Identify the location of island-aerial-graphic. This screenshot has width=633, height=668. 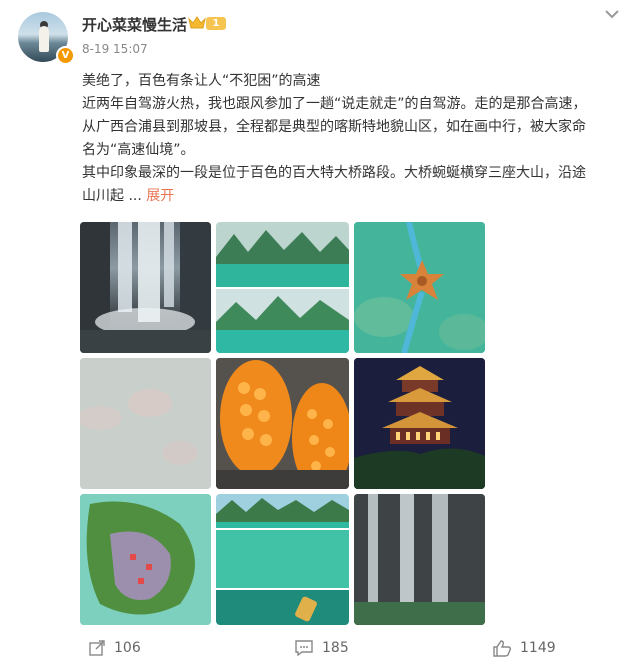
(145, 559).